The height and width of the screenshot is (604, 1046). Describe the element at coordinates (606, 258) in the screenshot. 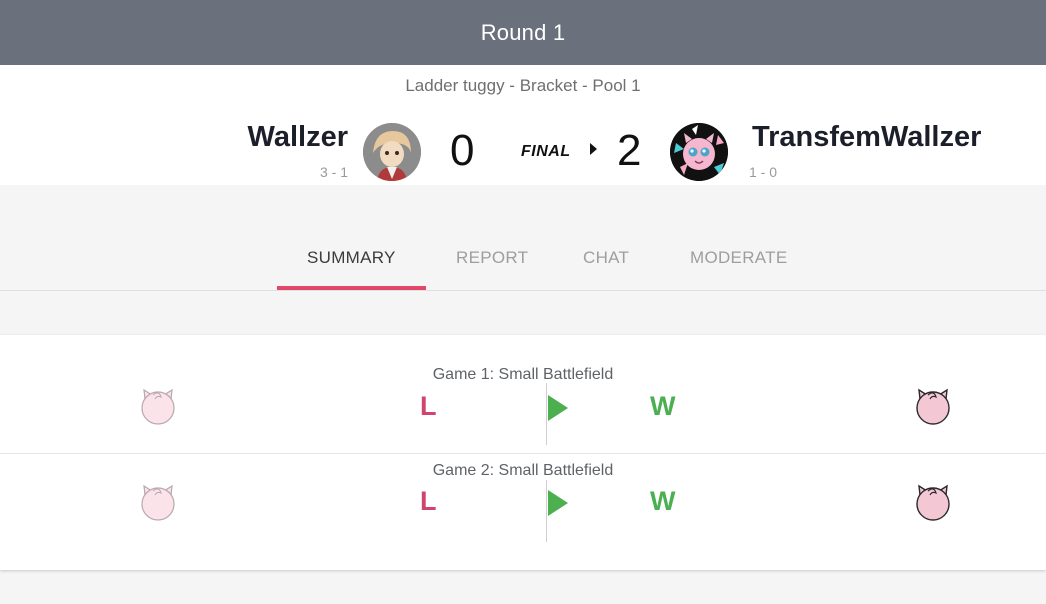

I see `tab-chat: CHAT` at that location.